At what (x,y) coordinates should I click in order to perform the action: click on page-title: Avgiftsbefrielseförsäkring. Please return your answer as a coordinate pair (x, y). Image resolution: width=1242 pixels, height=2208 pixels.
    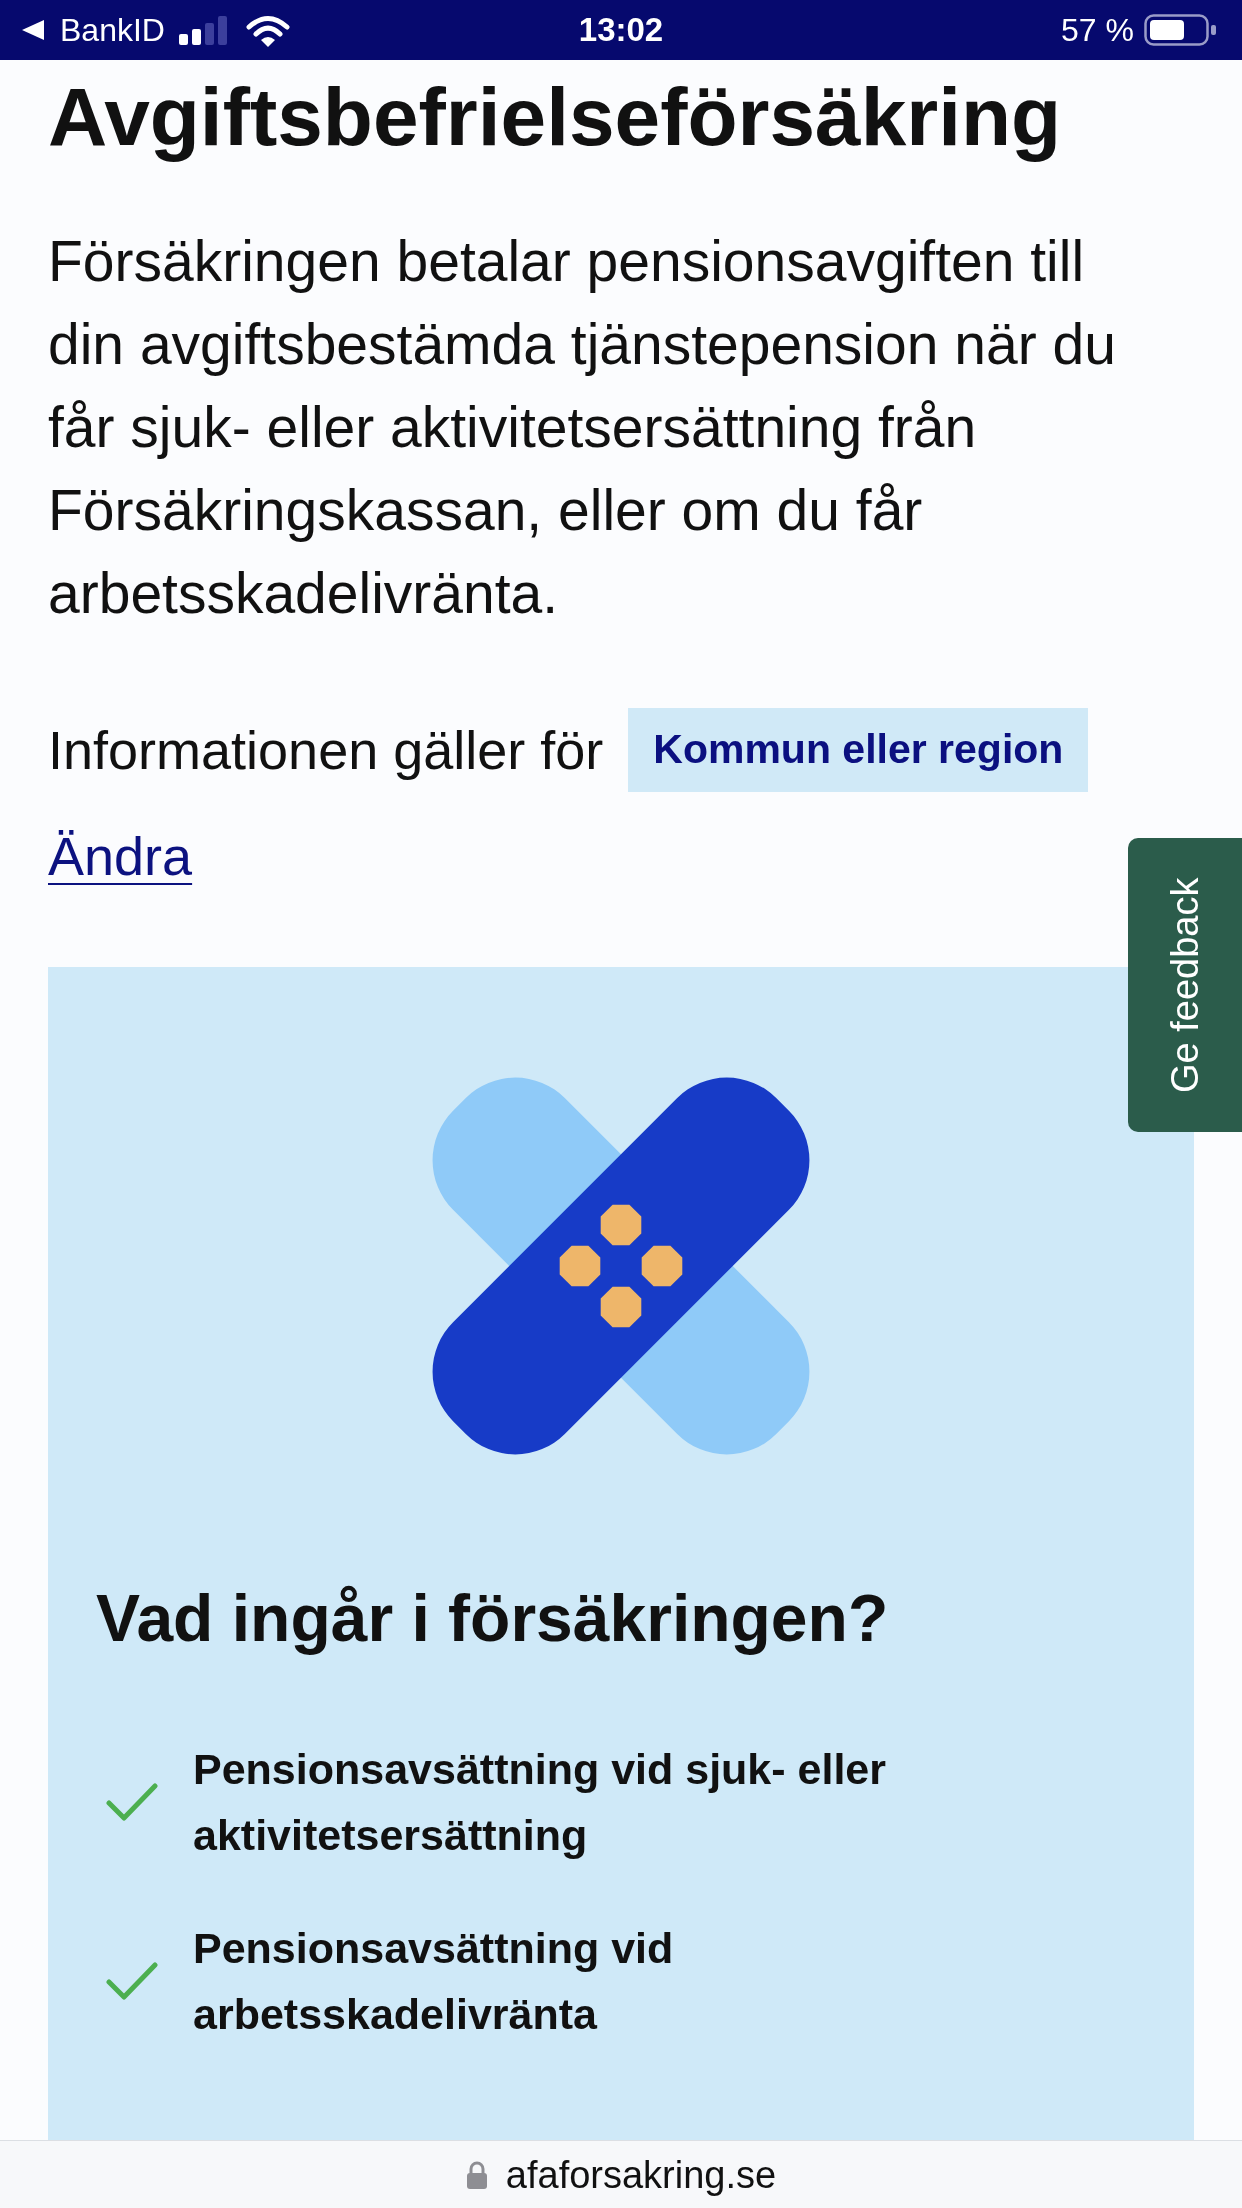
    Looking at the image, I should click on (555, 117).